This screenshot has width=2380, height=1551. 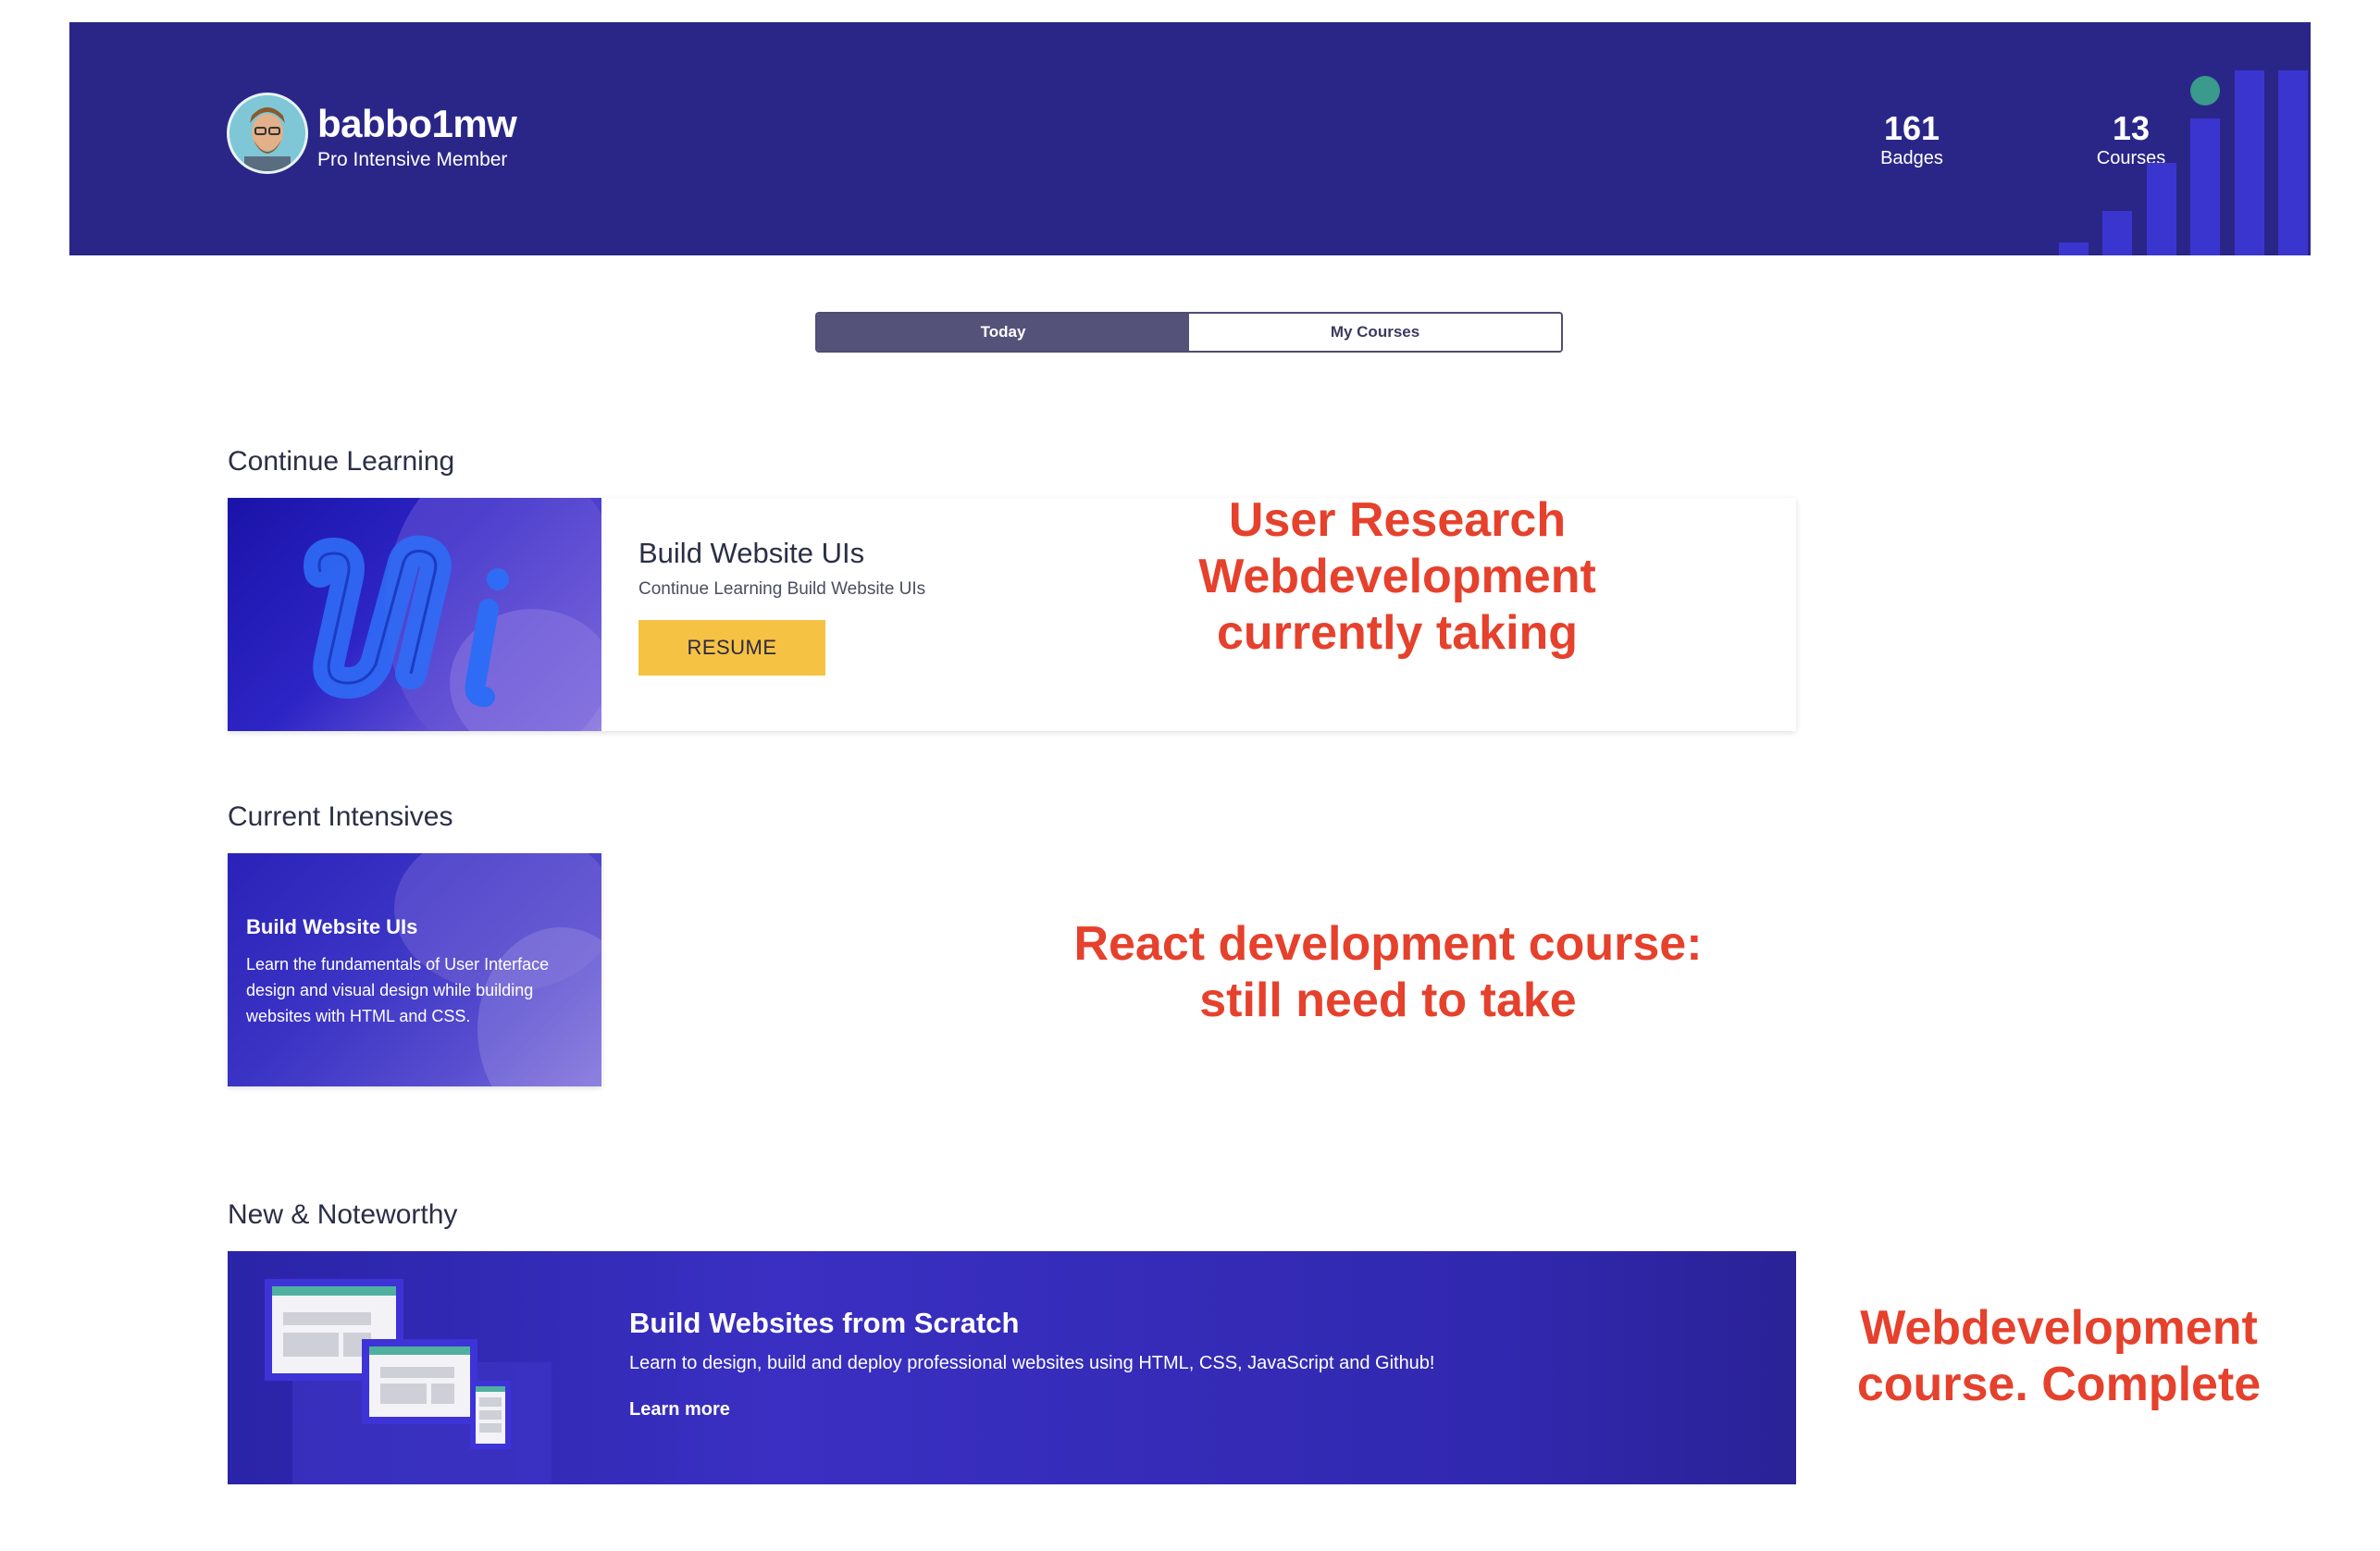 I want to click on learn-more-link: Learn more, so click(x=679, y=1410).